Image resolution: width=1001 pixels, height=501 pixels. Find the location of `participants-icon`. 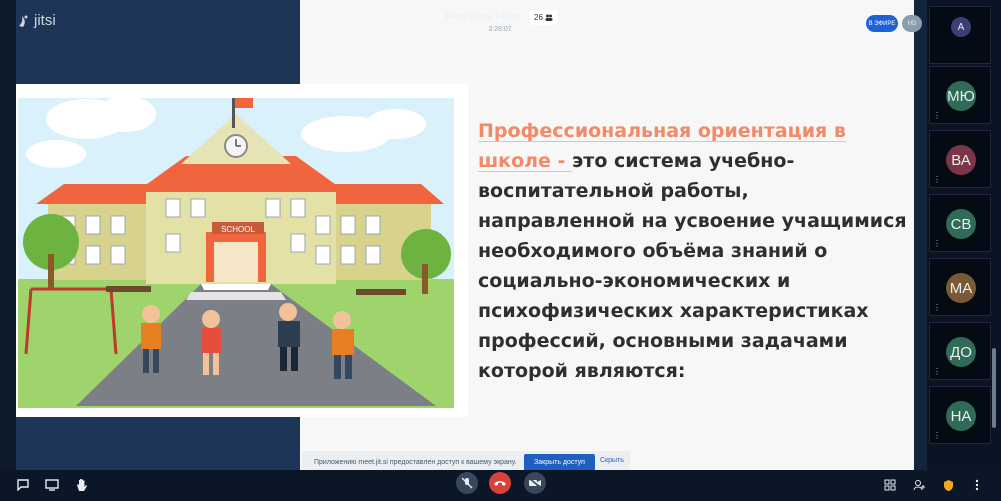

participants-icon is located at coordinates (549, 17).